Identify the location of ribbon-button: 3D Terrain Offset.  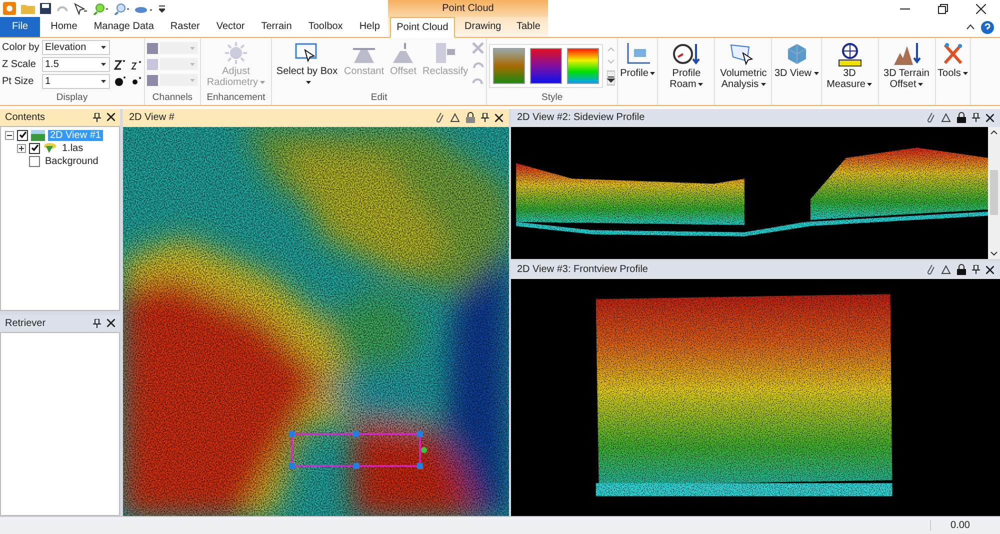
(907, 65).